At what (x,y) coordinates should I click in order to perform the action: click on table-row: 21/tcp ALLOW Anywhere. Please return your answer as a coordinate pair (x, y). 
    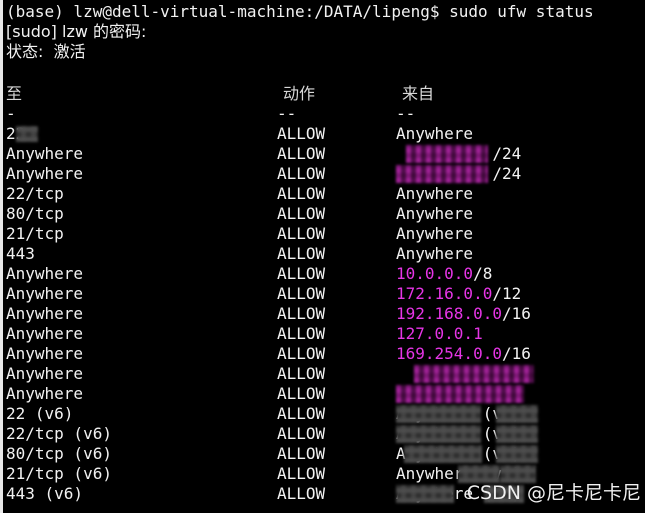
    Looking at the image, I should click on (323, 234).